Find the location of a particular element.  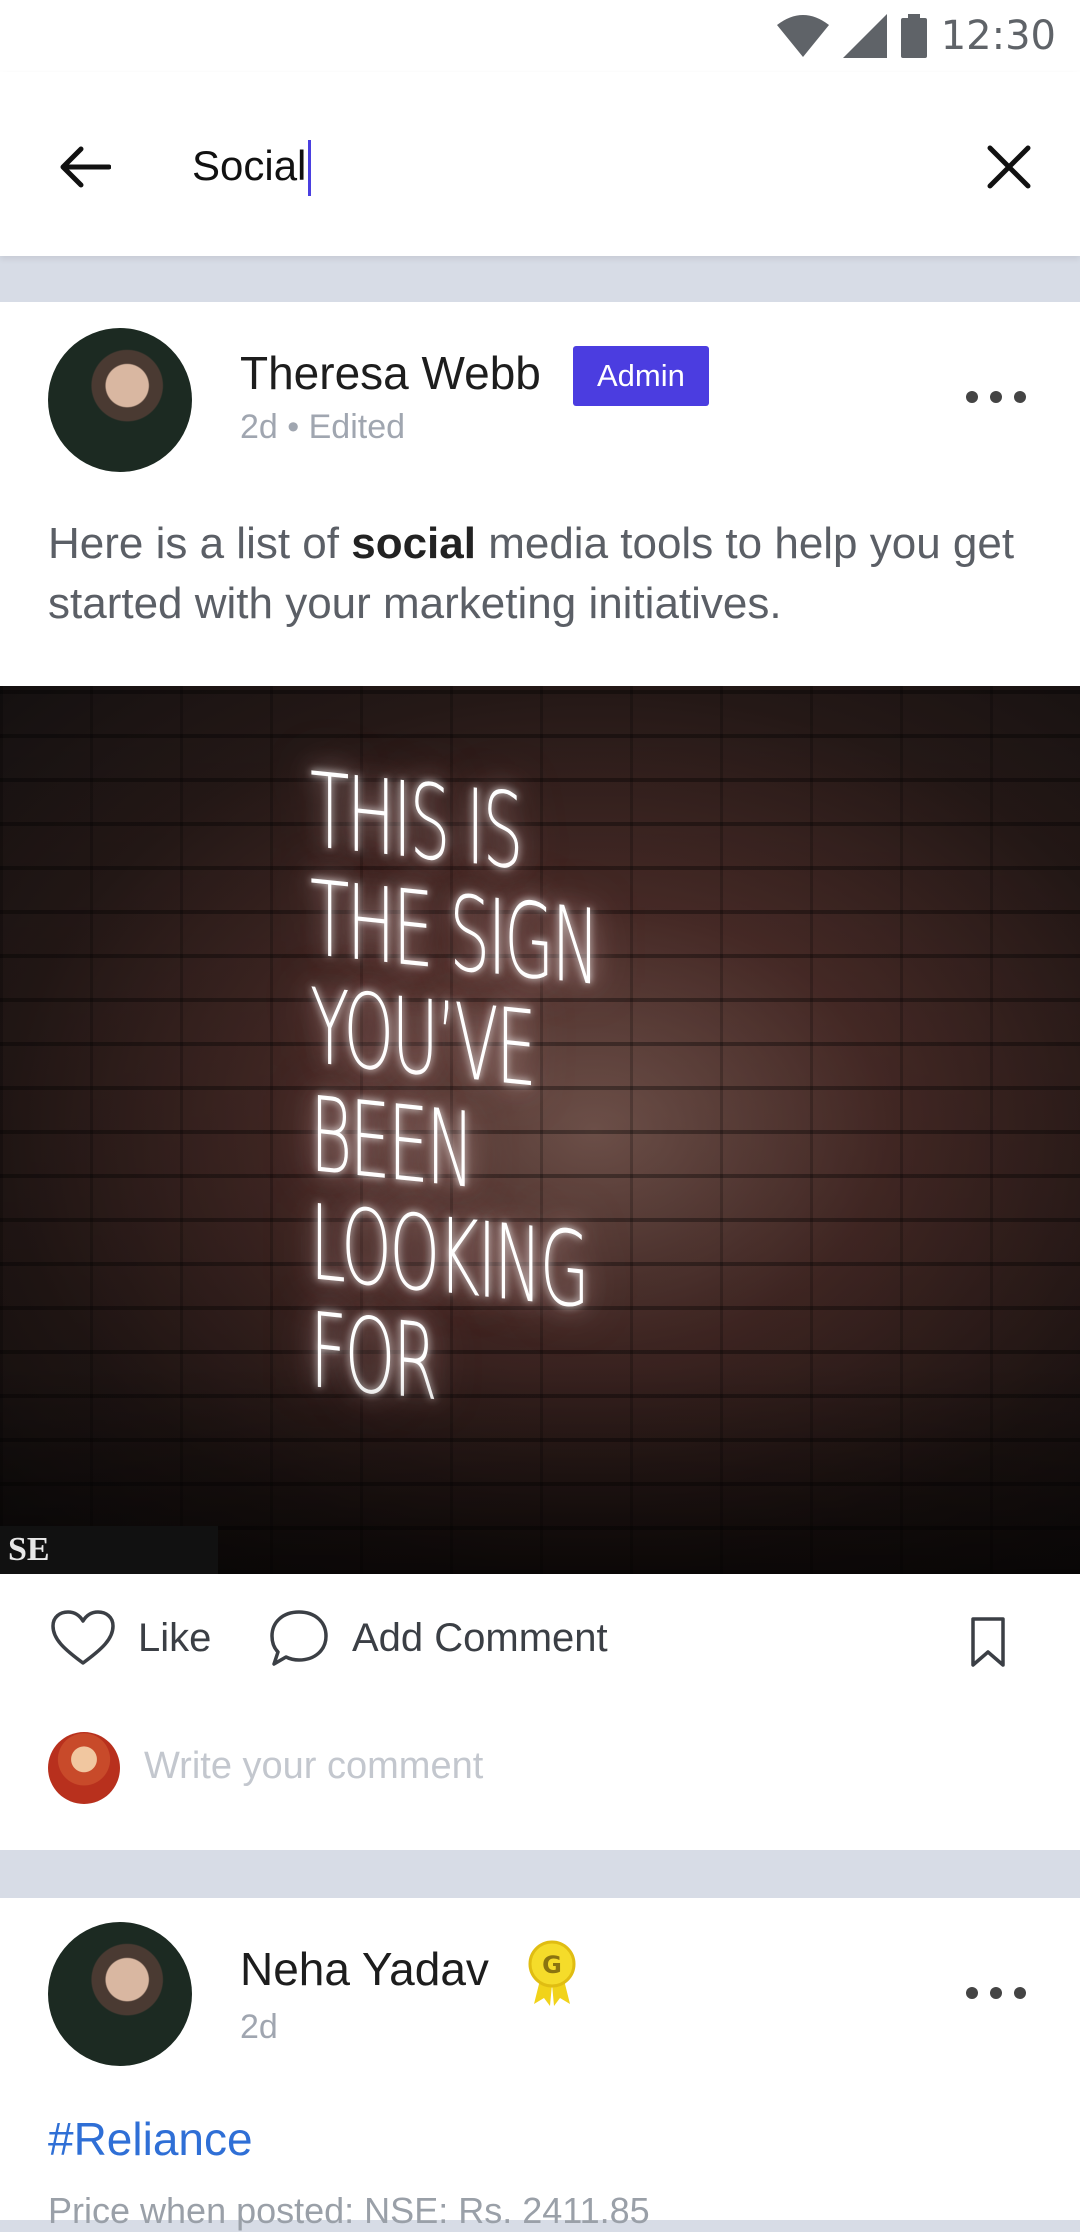

status-time: 12:30 is located at coordinates (998, 36).